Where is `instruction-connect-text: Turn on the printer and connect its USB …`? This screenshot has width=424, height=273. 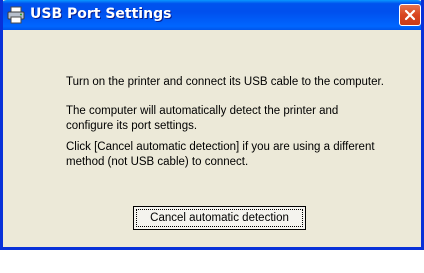 instruction-connect-text: Turn on the printer and connect its USB … is located at coordinates (225, 82).